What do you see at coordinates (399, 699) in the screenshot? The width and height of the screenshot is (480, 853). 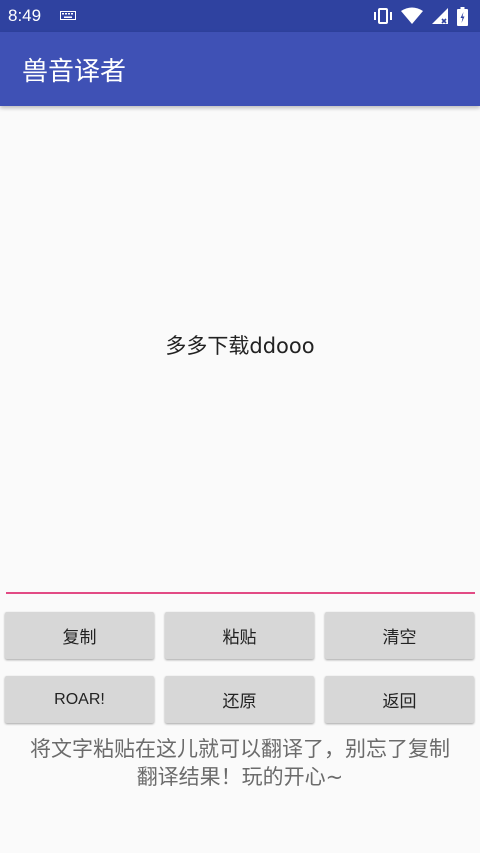 I see `back-button: 返回` at bounding box center [399, 699].